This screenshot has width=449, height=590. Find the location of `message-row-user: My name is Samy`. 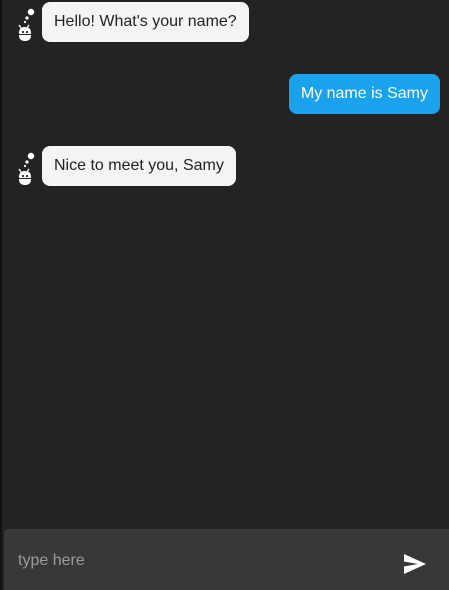

message-row-user: My name is Samy is located at coordinates (225, 94).